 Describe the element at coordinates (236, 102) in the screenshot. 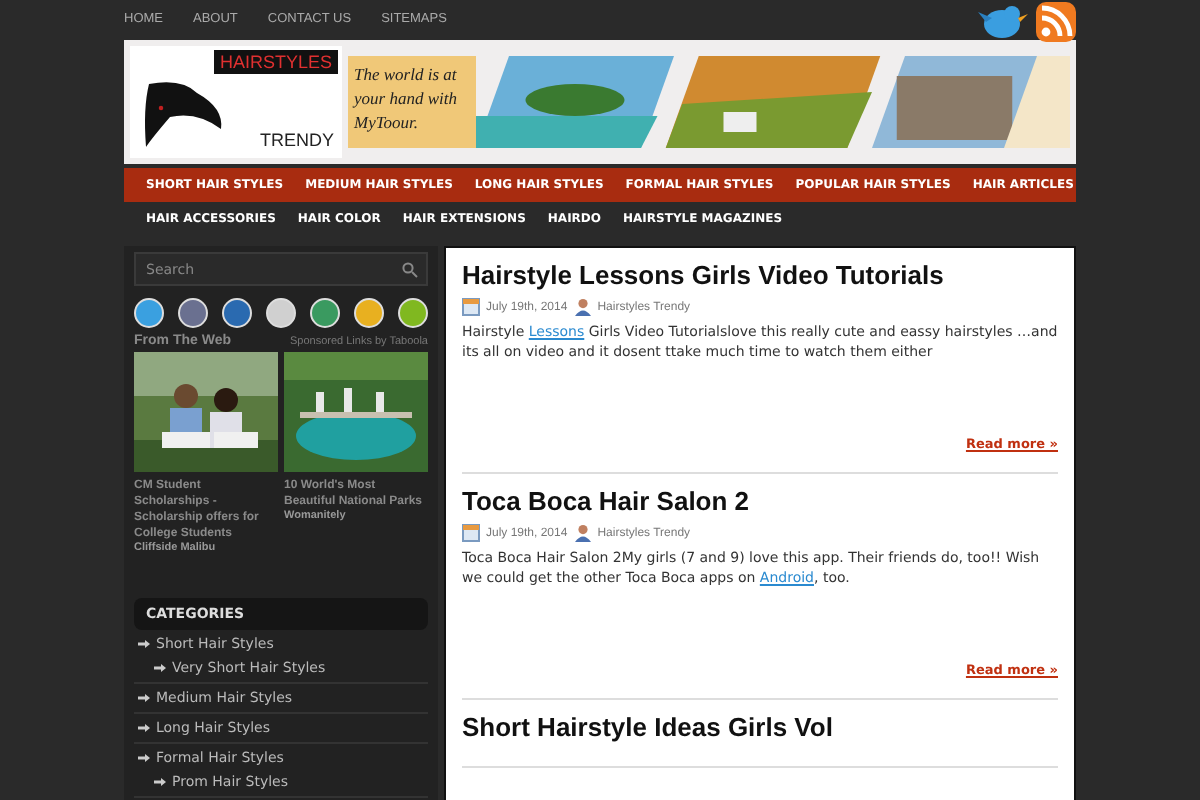

I see `logo: HAIRSTYLES TRENDY` at that location.